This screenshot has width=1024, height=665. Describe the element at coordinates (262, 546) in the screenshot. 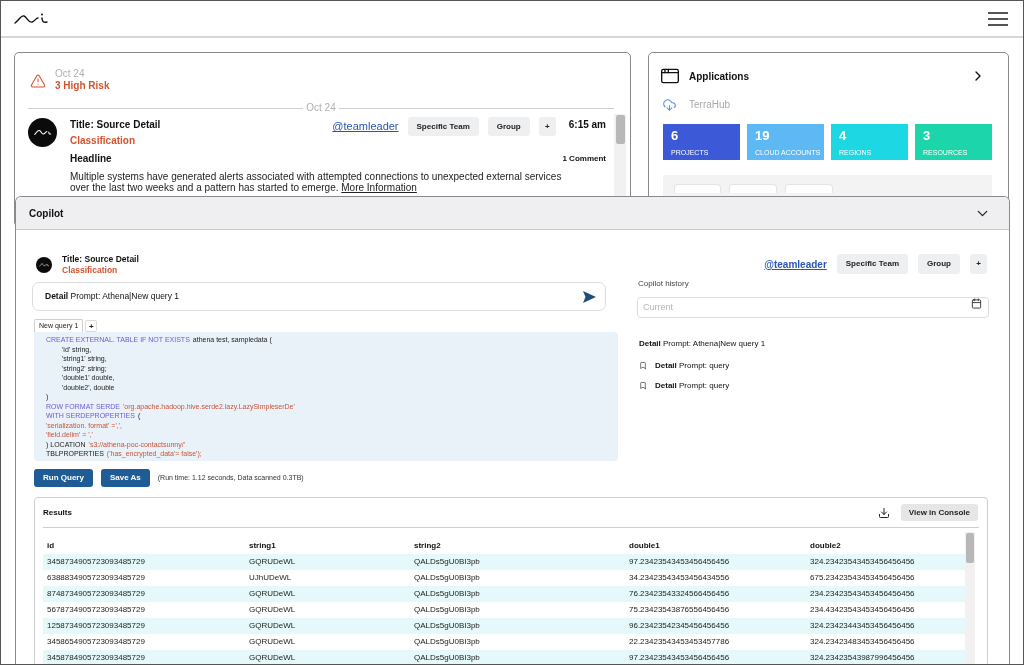

I see `column-header: string1` at that location.